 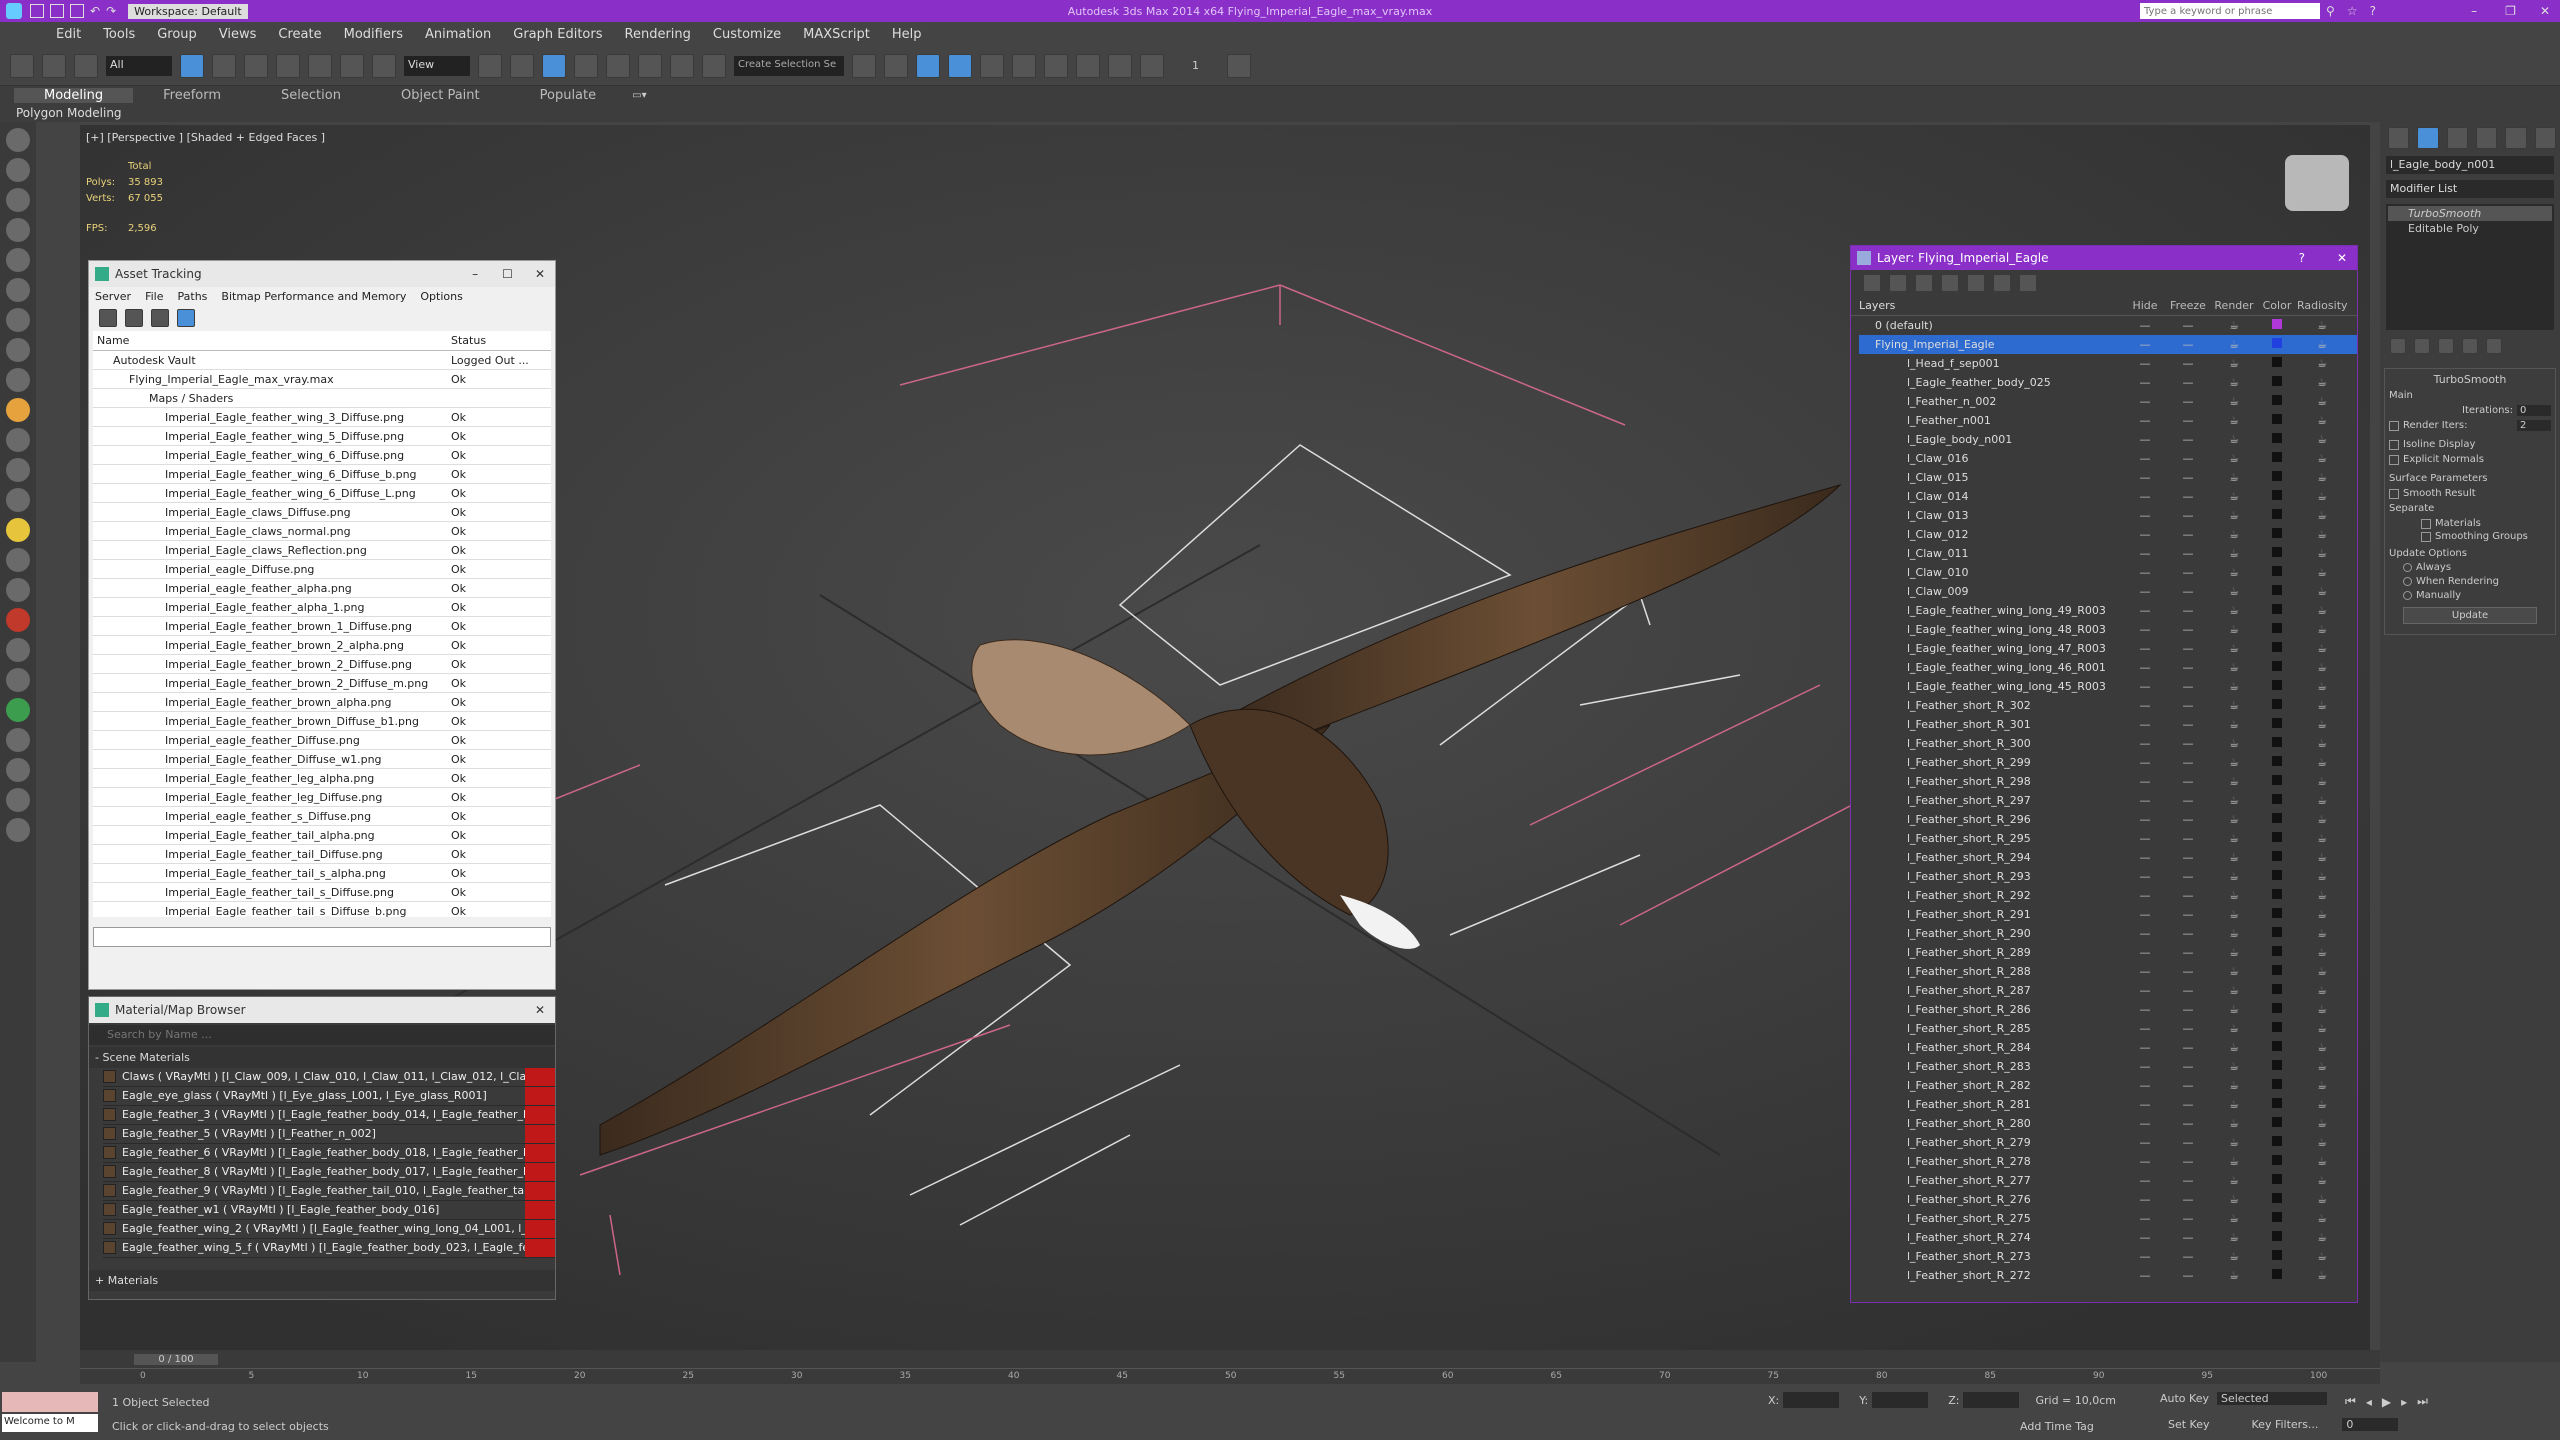 I want to click on asset-menu-server: Server, so click(x=113, y=296).